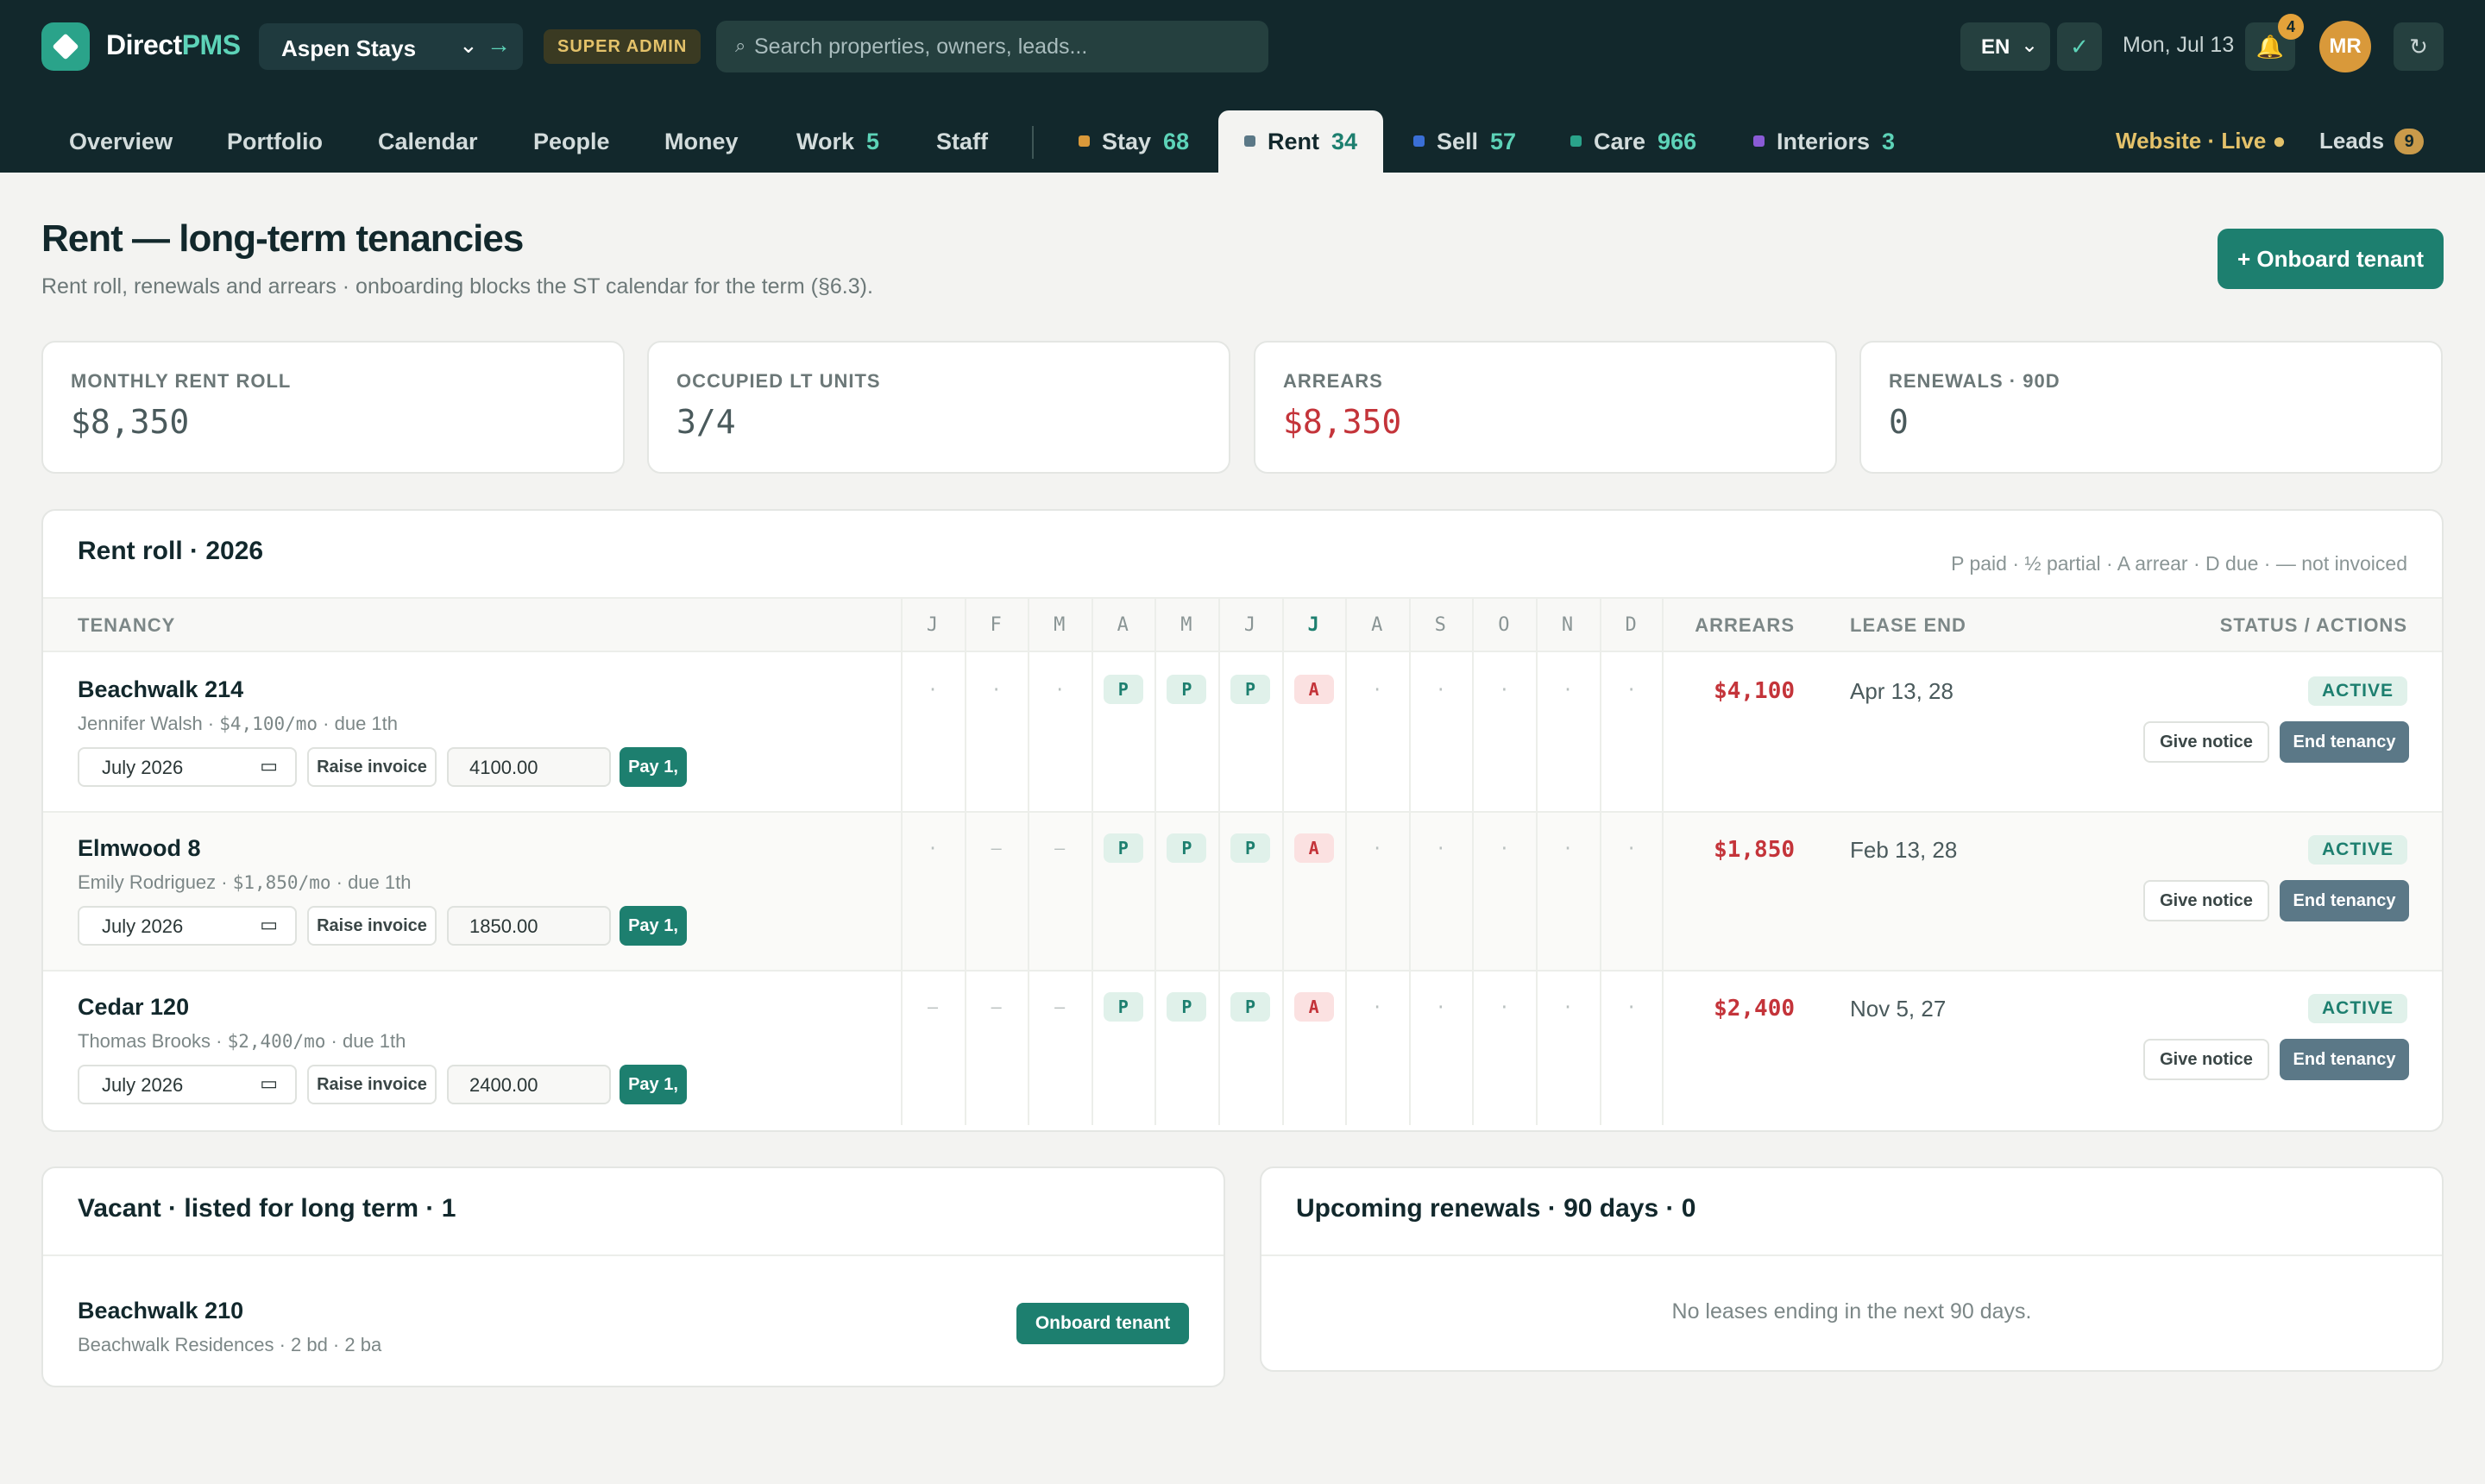 The height and width of the screenshot is (1484, 2485). I want to click on tab-label: Sell, so click(1458, 141).